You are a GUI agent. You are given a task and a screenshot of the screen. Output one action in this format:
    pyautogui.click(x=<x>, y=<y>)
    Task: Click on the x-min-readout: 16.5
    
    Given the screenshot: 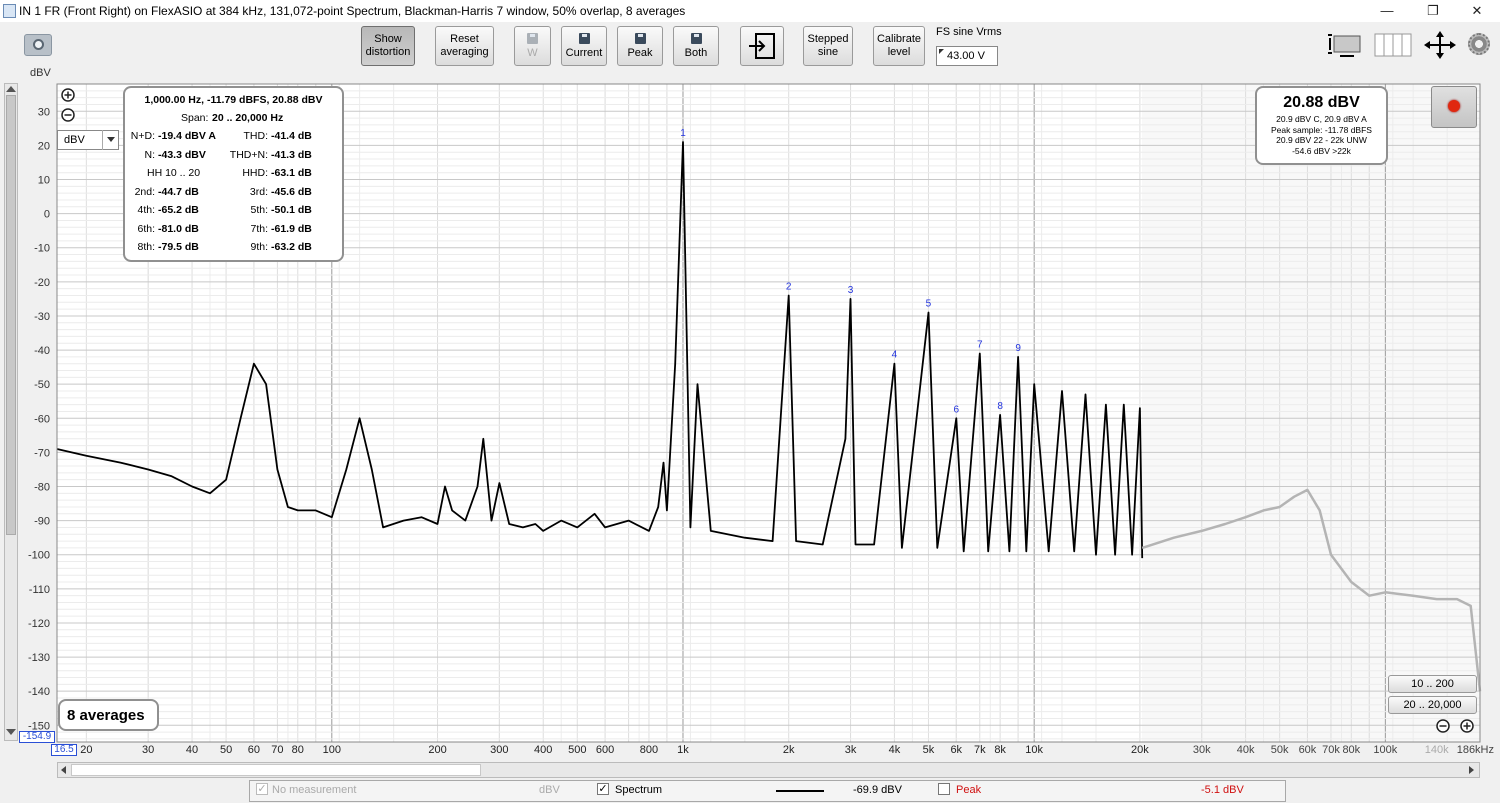 What is the action you would take?
    pyautogui.click(x=64, y=750)
    